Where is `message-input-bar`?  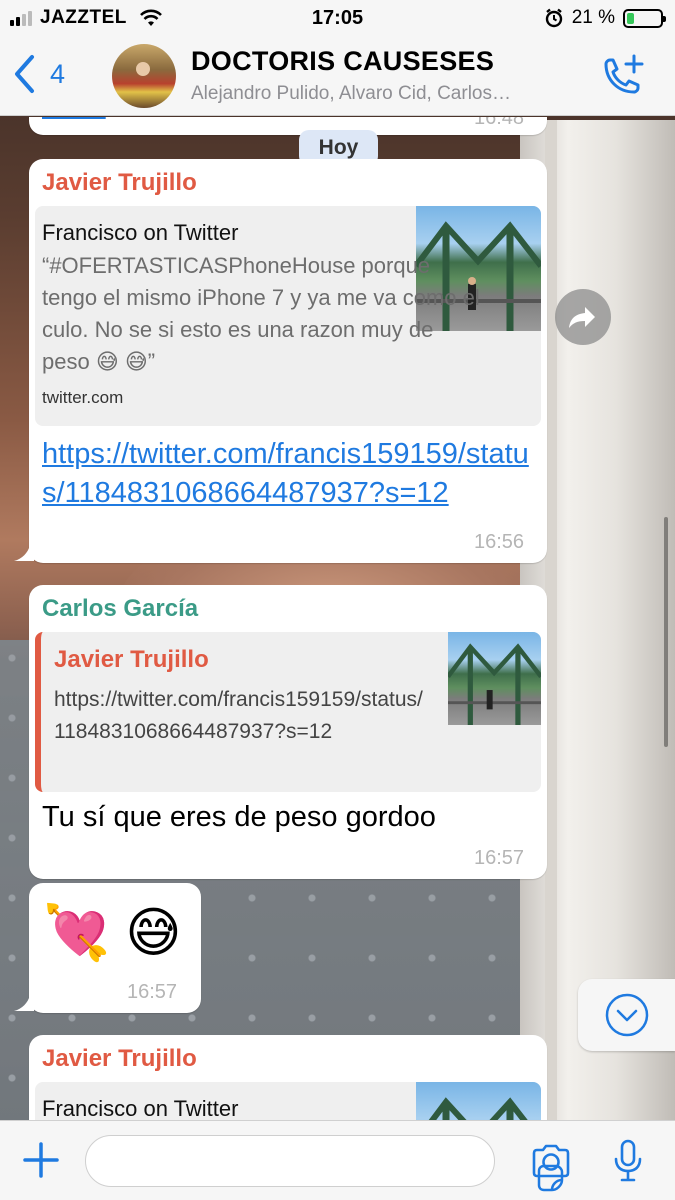
message-input-bar is located at coordinates (337, 1160).